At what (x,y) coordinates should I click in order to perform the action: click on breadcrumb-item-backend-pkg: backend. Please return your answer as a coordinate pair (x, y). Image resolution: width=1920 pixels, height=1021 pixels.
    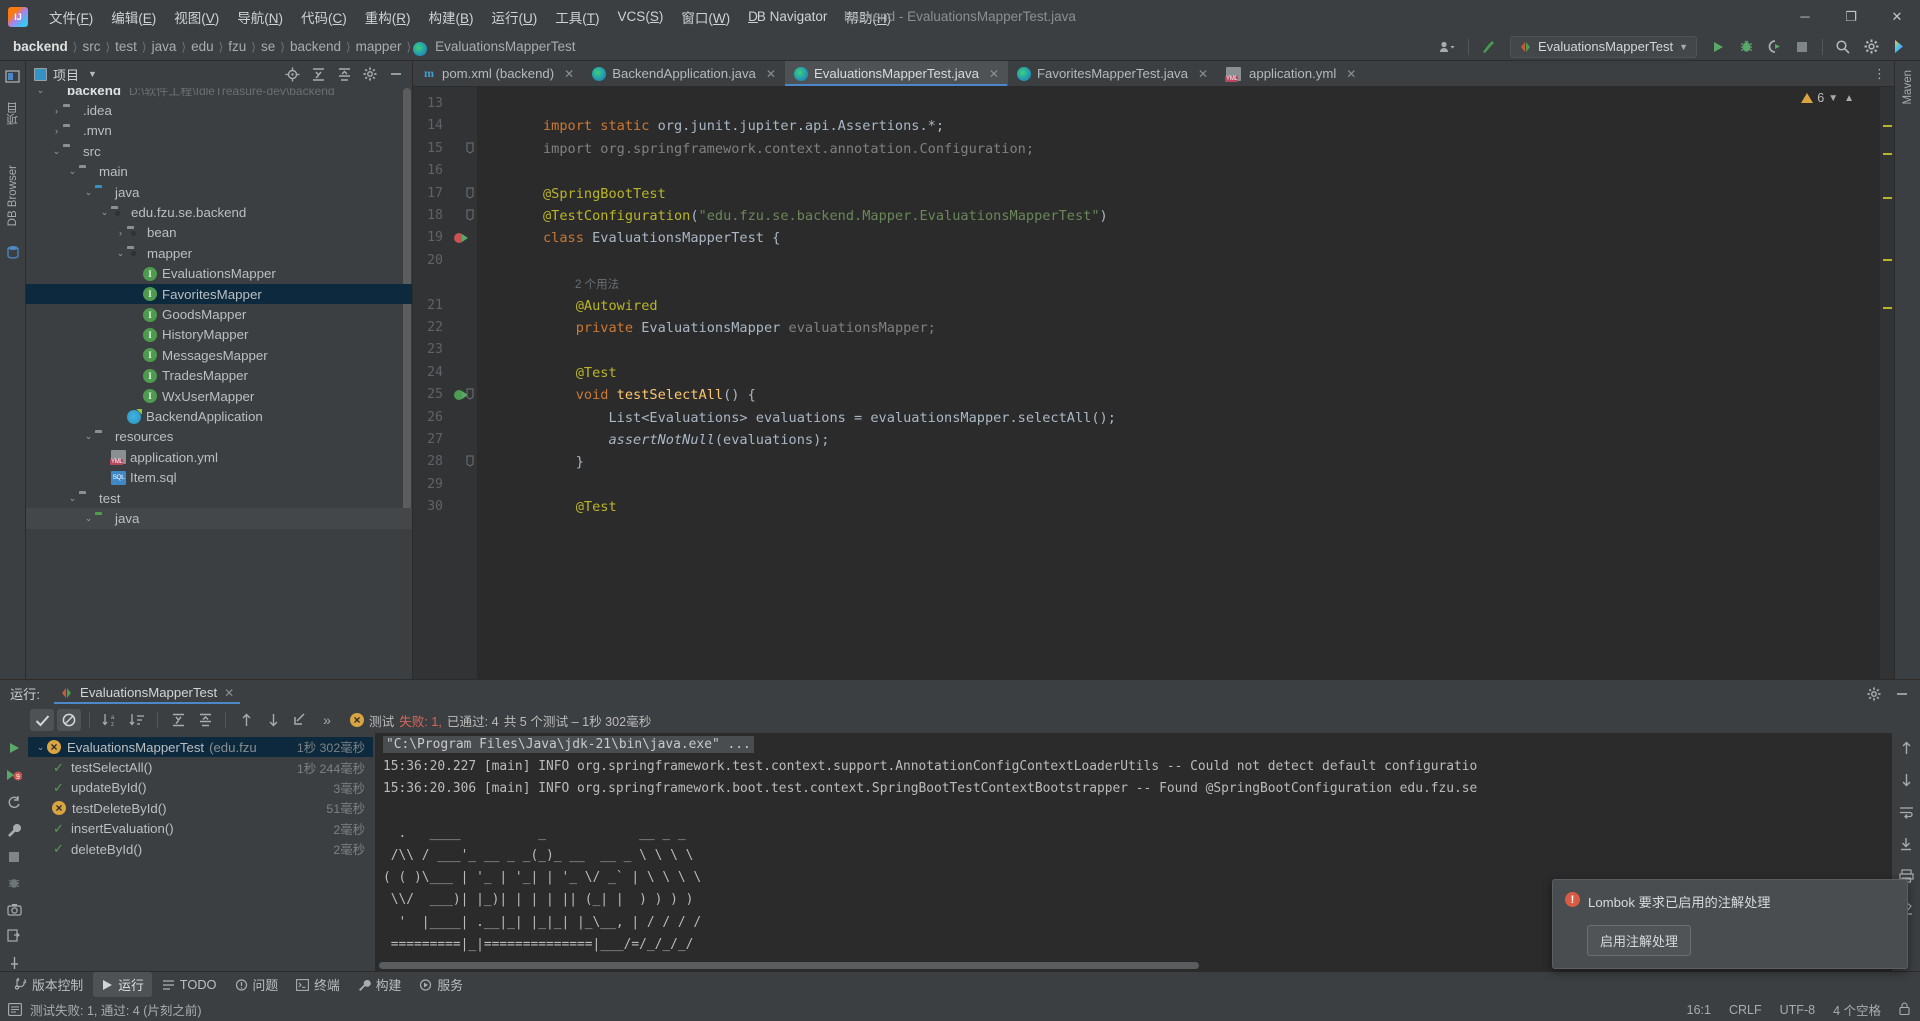
    Looking at the image, I should click on (315, 46).